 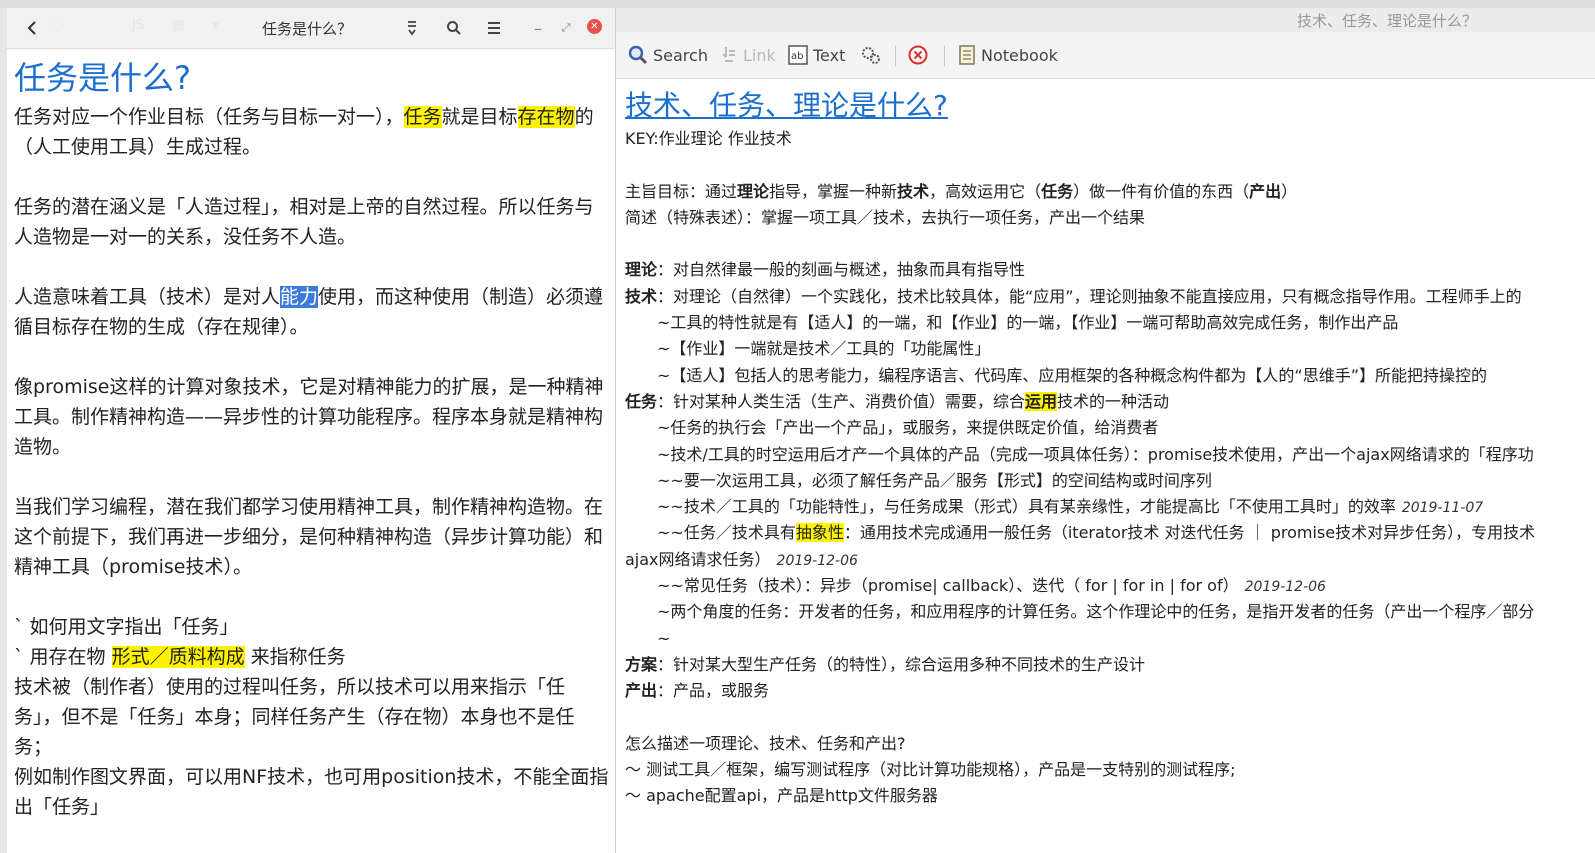 What do you see at coordinates (1442, 508) in the screenshot?
I see `date-stamp: 2019-11-07` at bounding box center [1442, 508].